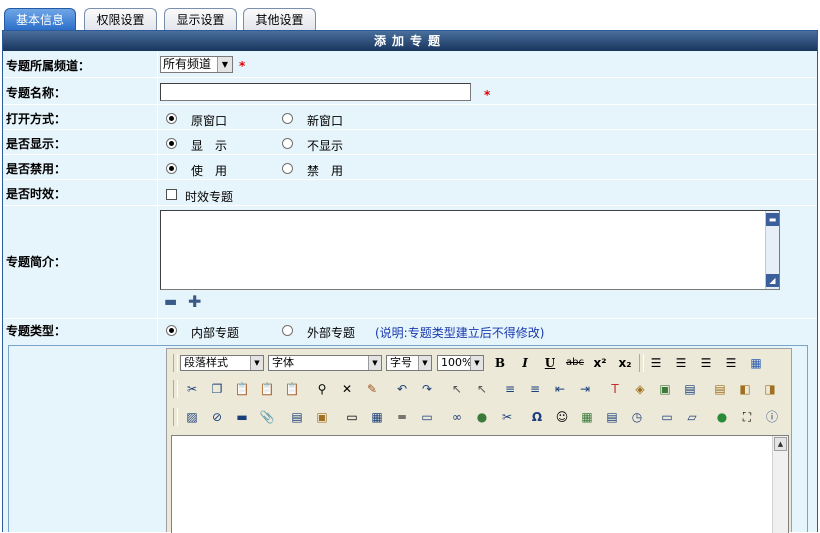  What do you see at coordinates (322, 389) in the screenshot?
I see `find-icon: ⚲` at bounding box center [322, 389].